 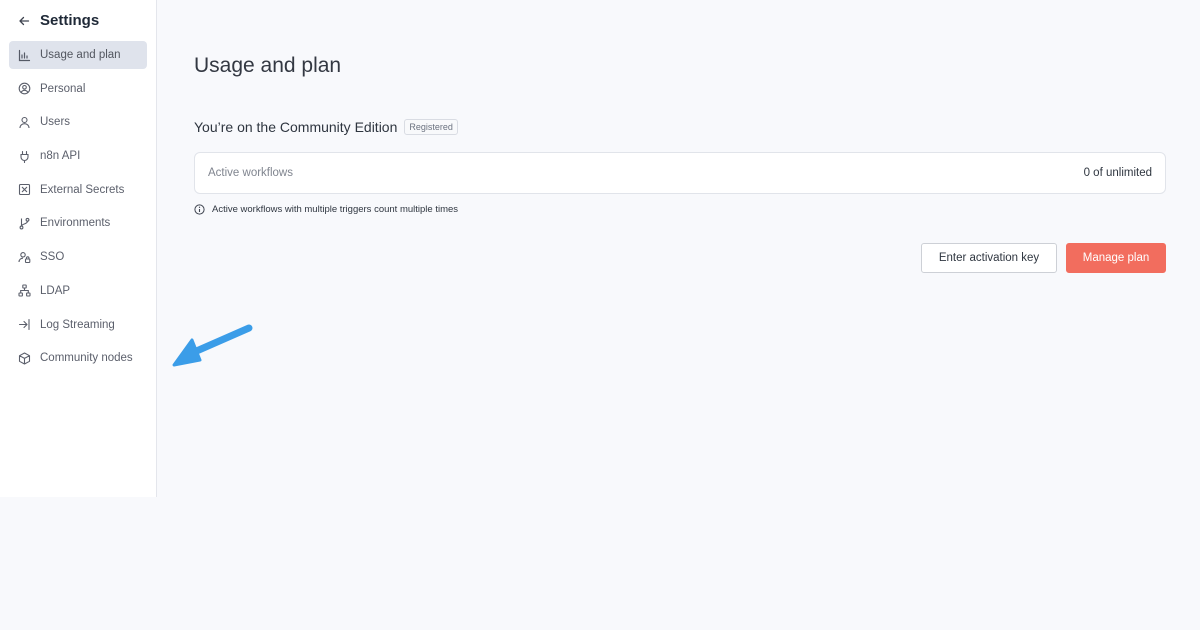 I want to click on cube-icon, so click(x=24, y=358).